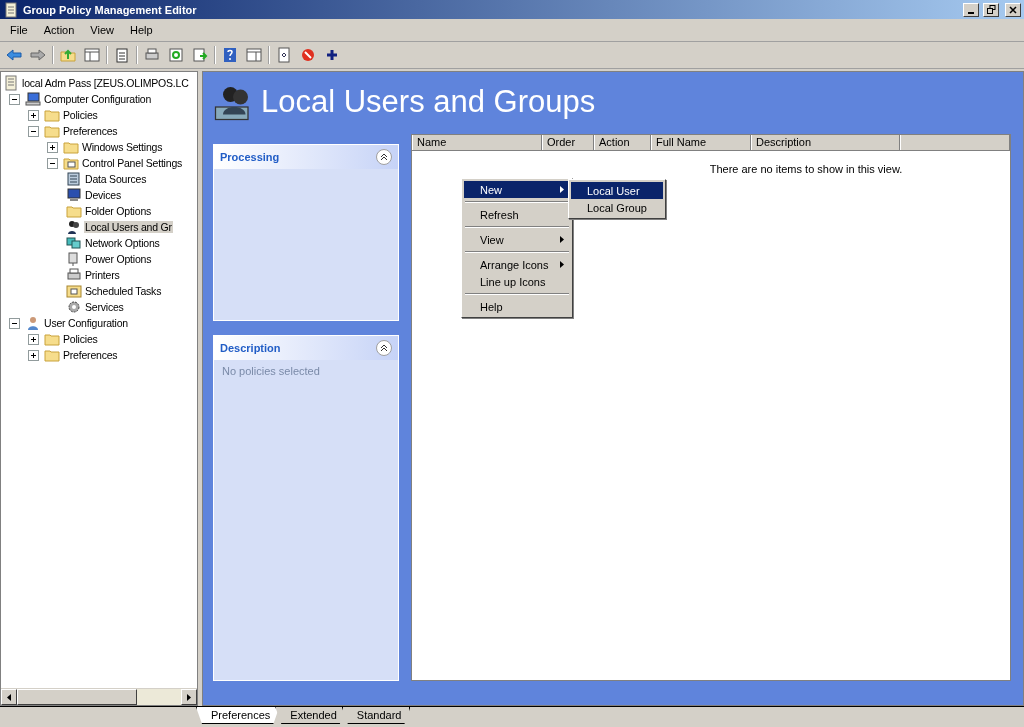 This screenshot has height=727, width=1024. I want to click on tree-item: local Adm Pass [ZEUS.OLIMPOS.LC, so click(105, 83).